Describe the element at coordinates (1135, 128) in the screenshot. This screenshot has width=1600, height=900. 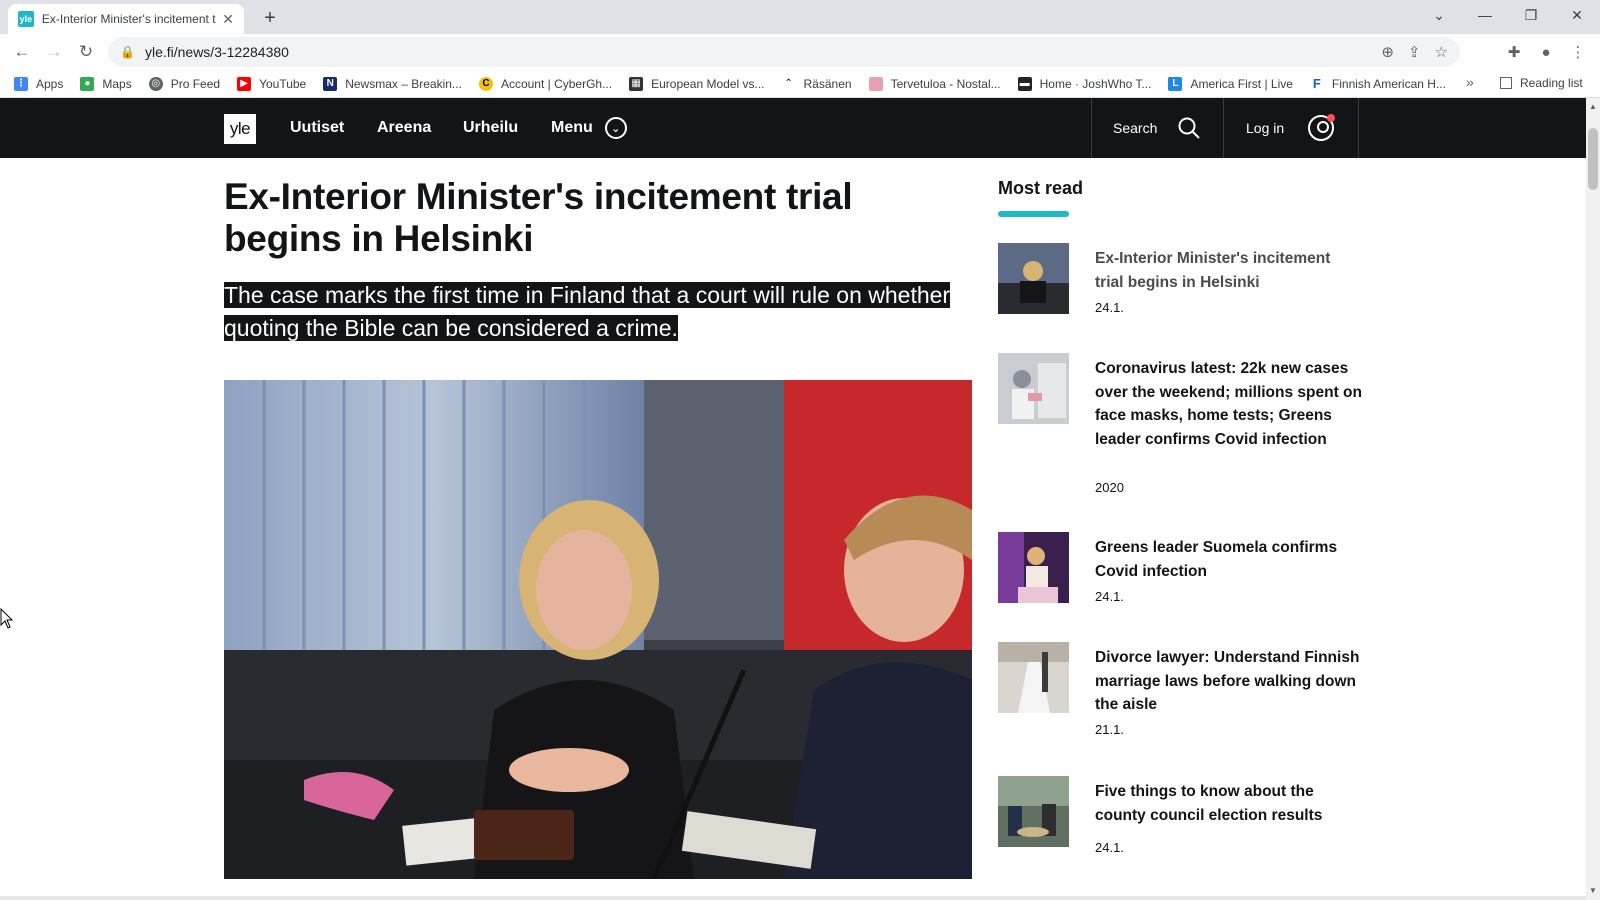
I see `search-label: Search` at that location.